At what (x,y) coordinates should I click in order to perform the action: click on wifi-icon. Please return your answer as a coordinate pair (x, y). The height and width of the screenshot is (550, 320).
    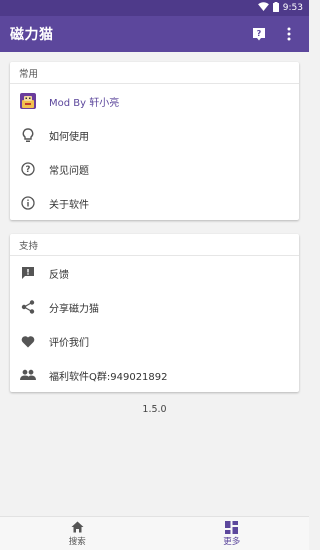
    Looking at the image, I should click on (263, 8).